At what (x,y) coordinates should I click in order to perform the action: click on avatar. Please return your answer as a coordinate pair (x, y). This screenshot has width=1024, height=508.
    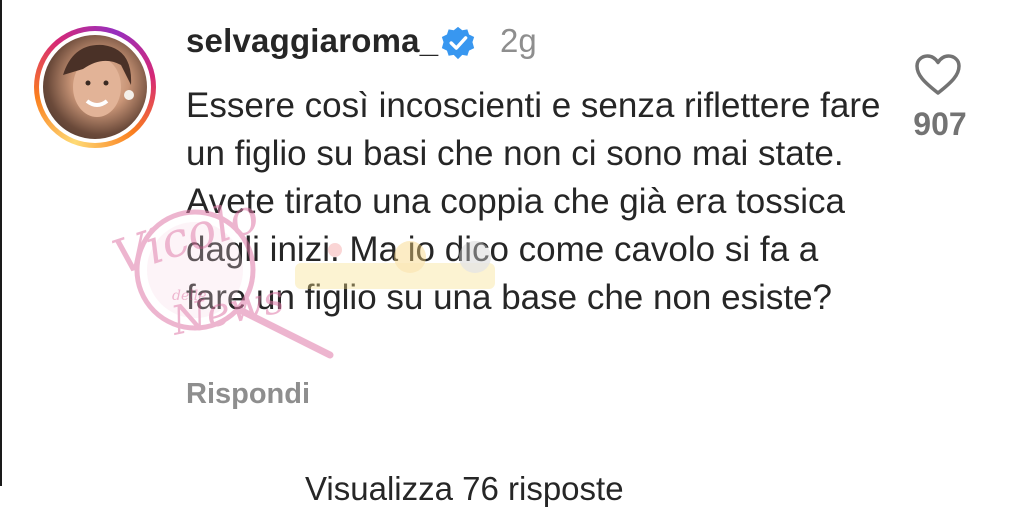
    Looking at the image, I should click on (95, 87).